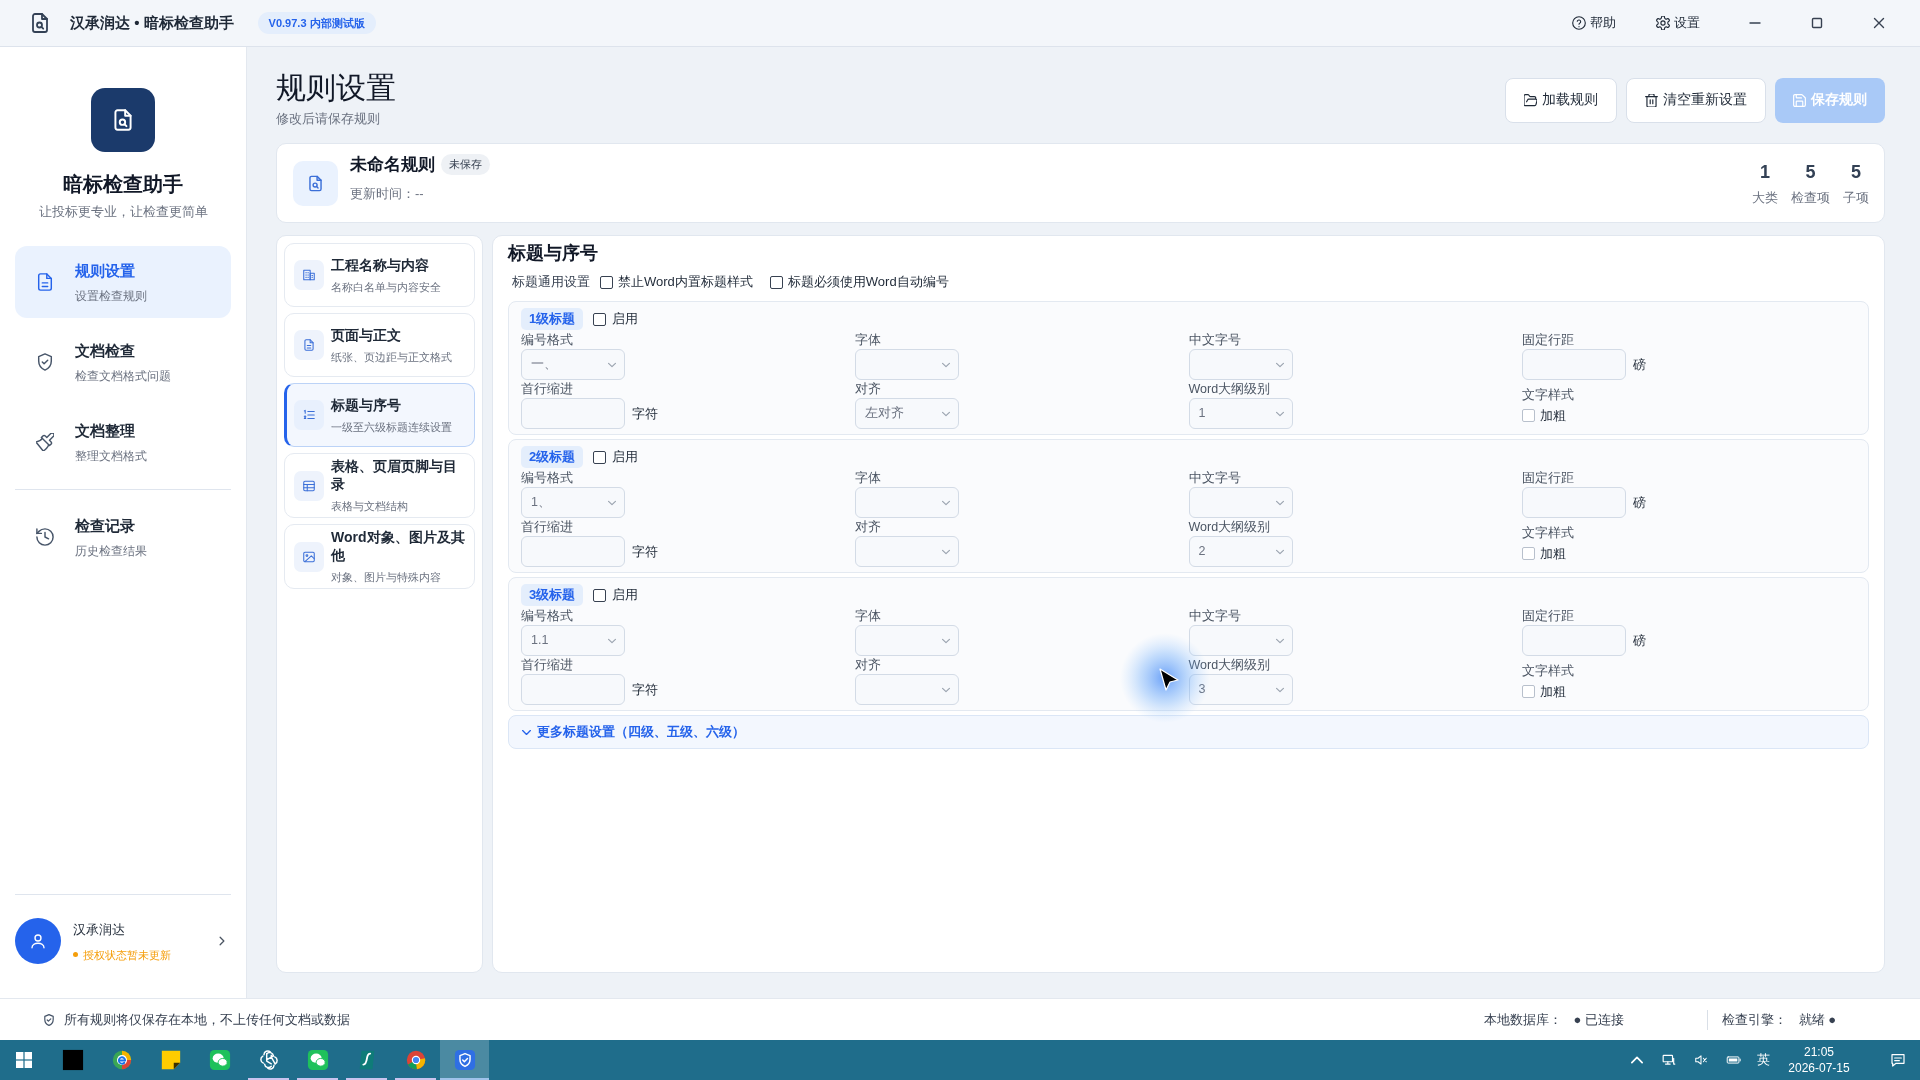 The height and width of the screenshot is (1080, 1920). Describe the element at coordinates (123, 282) in the screenshot. I see `nav-item: 规则设置 设置检查规则` at that location.